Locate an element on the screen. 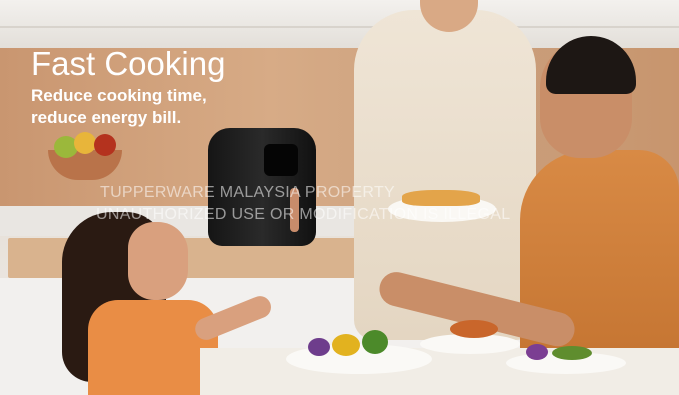 The image size is (679, 395). girl-face is located at coordinates (158, 261).